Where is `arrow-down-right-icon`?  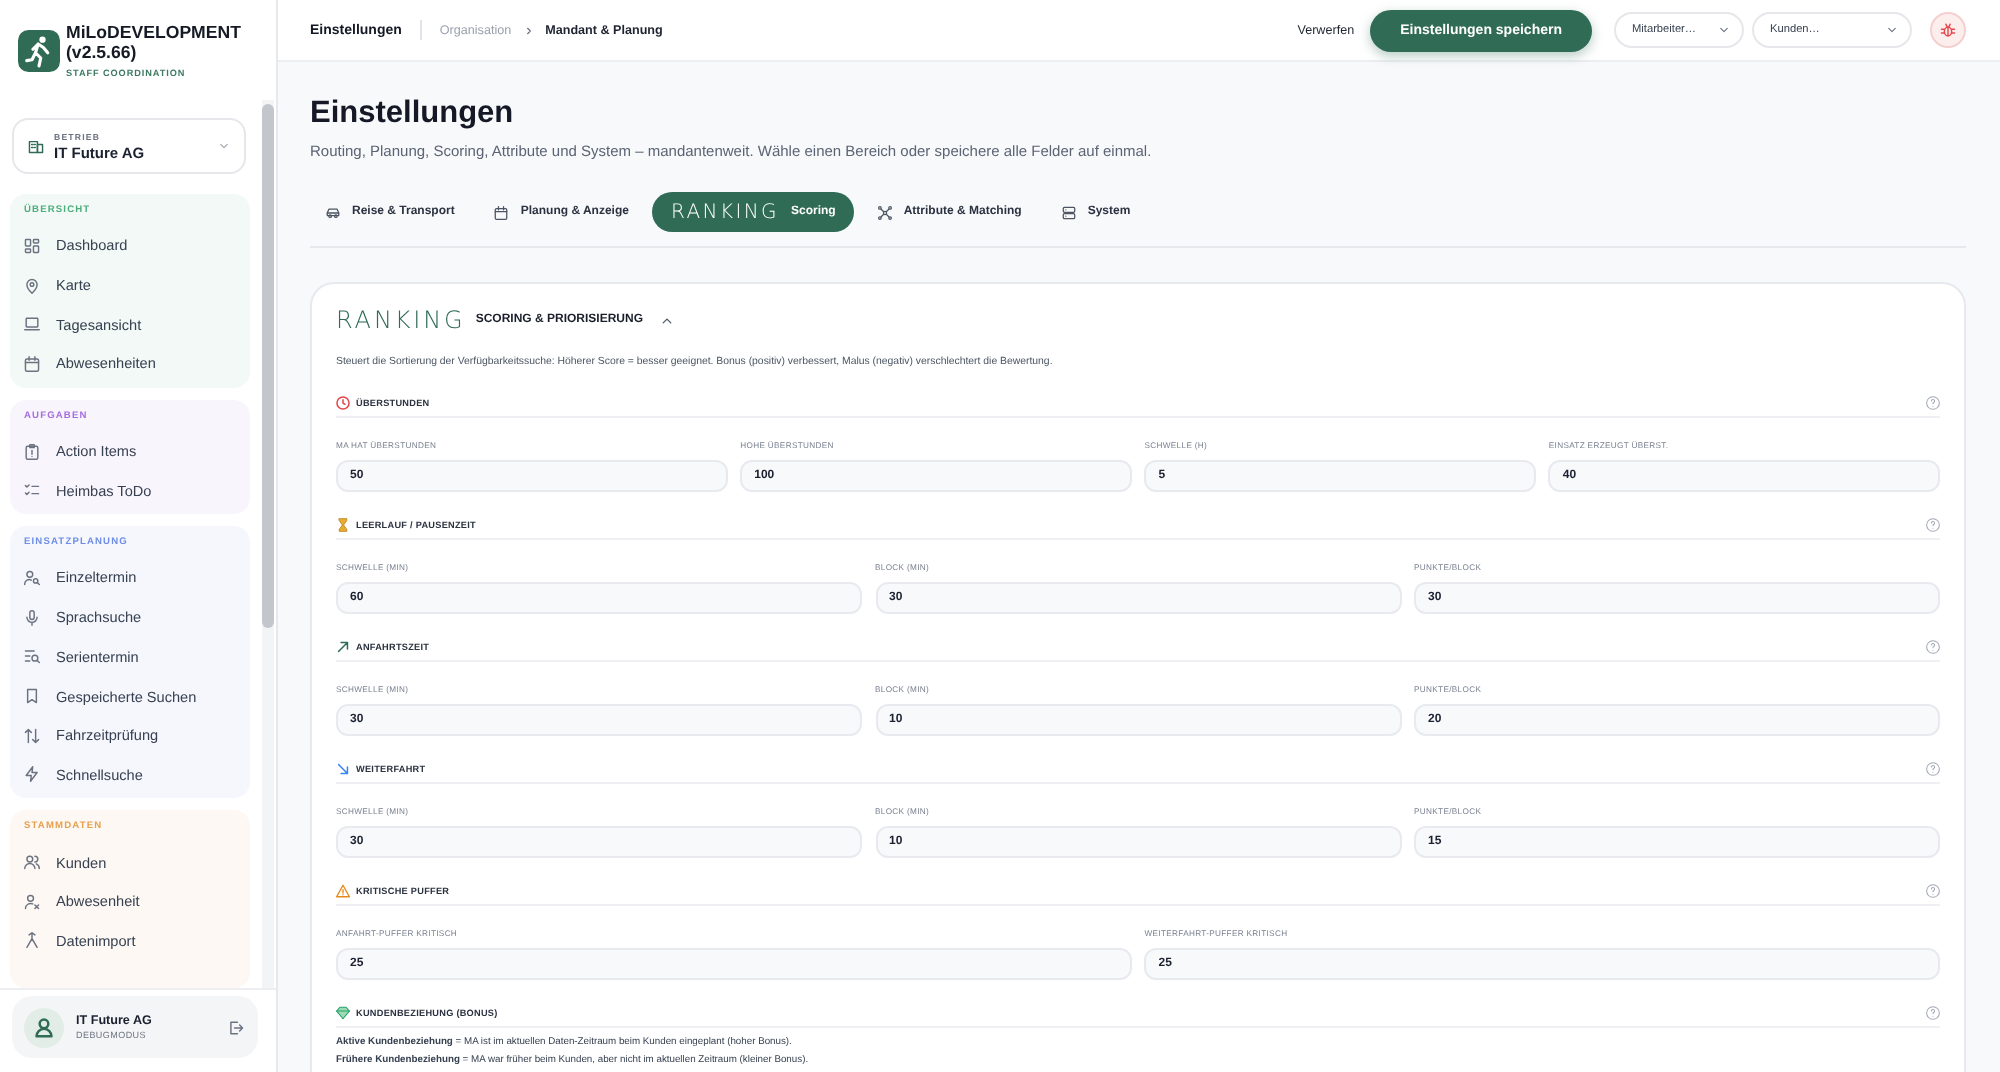
arrow-down-right-icon is located at coordinates (343, 769).